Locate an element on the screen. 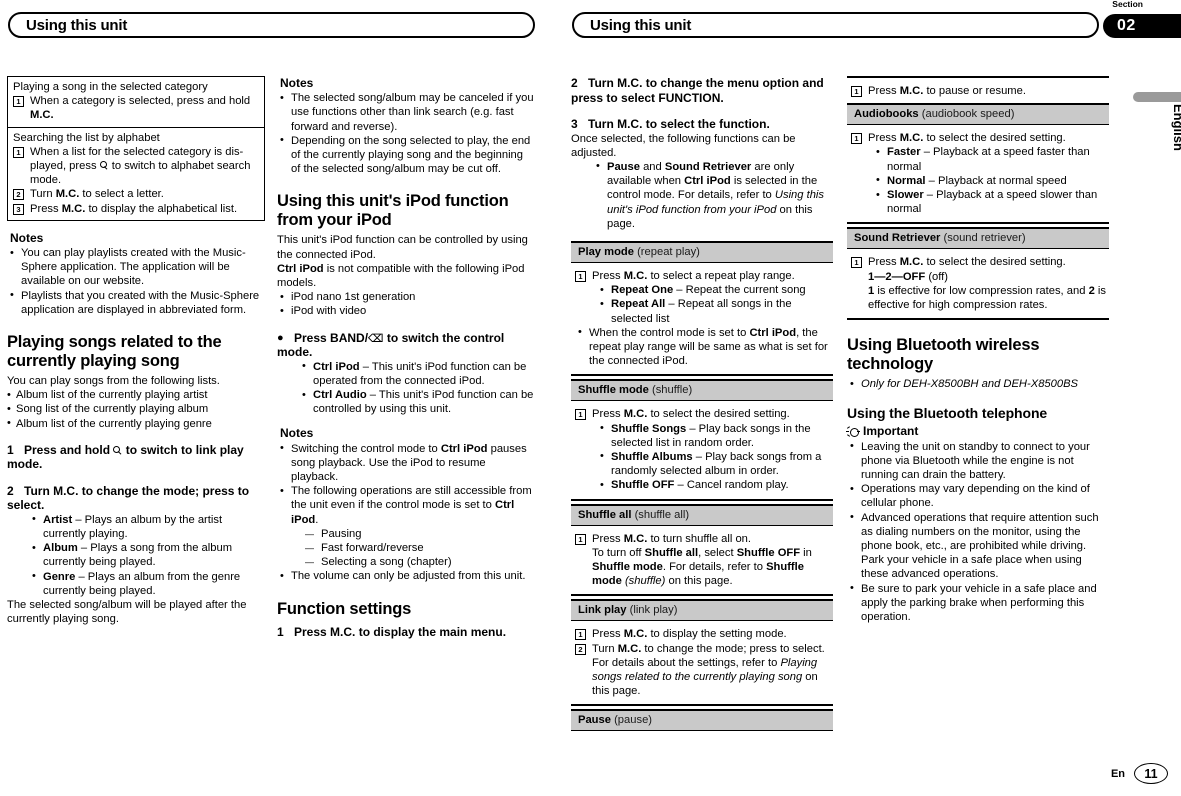 The width and height of the screenshot is (1181, 796). bluetooth-model-note: Only for DEH-X8500BH and DEH-X8500BS is located at coordinates (978, 384).